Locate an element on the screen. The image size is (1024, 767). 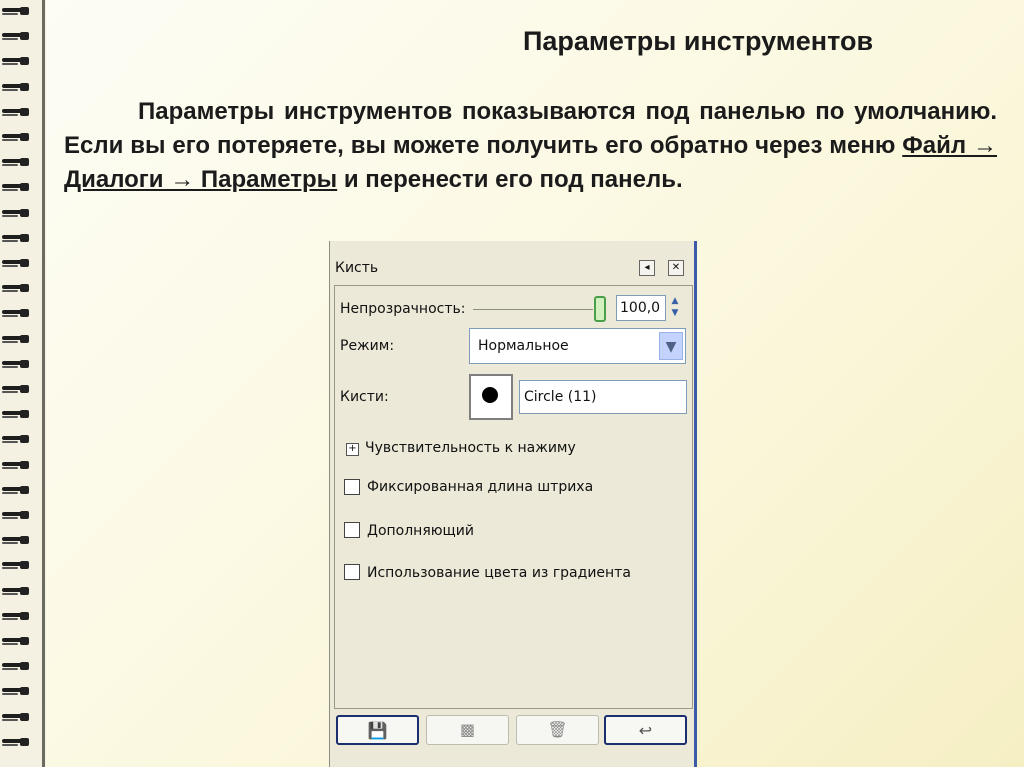
circle-brush-icon is located at coordinates (490, 395).